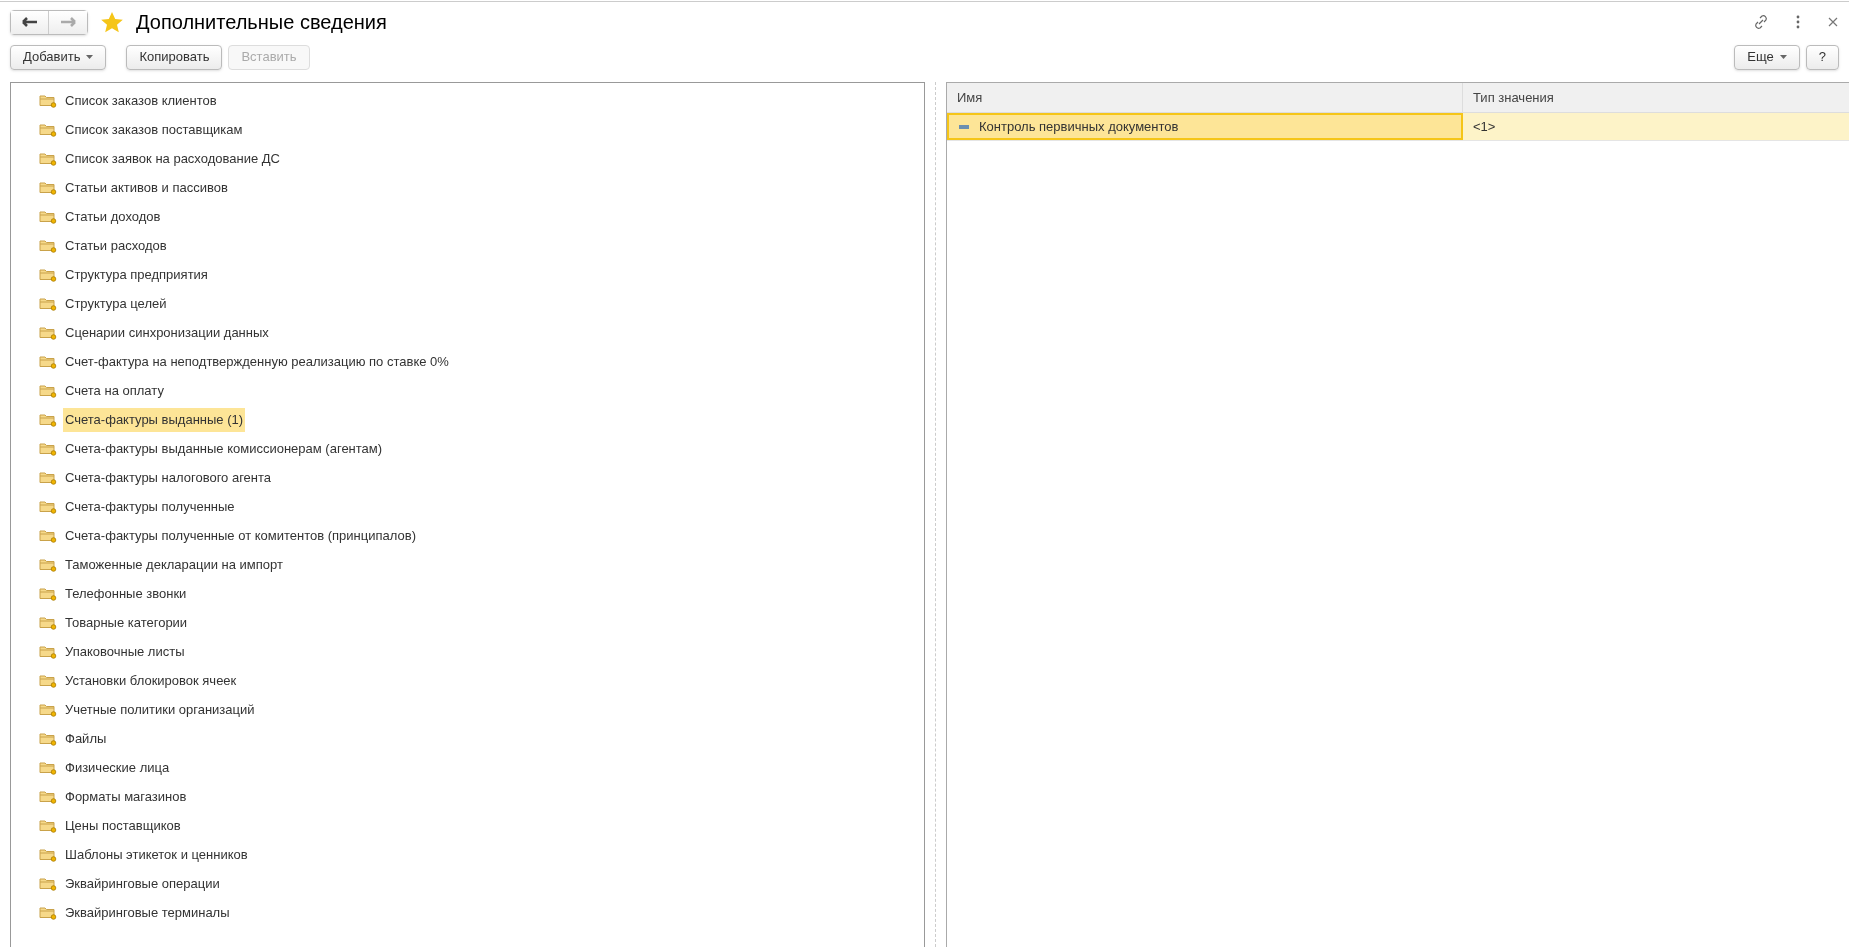 The height and width of the screenshot is (947, 1849). Describe the element at coordinates (154, 419) in the screenshot. I see `tree-item: Счета-фактуры выданные (1)` at that location.